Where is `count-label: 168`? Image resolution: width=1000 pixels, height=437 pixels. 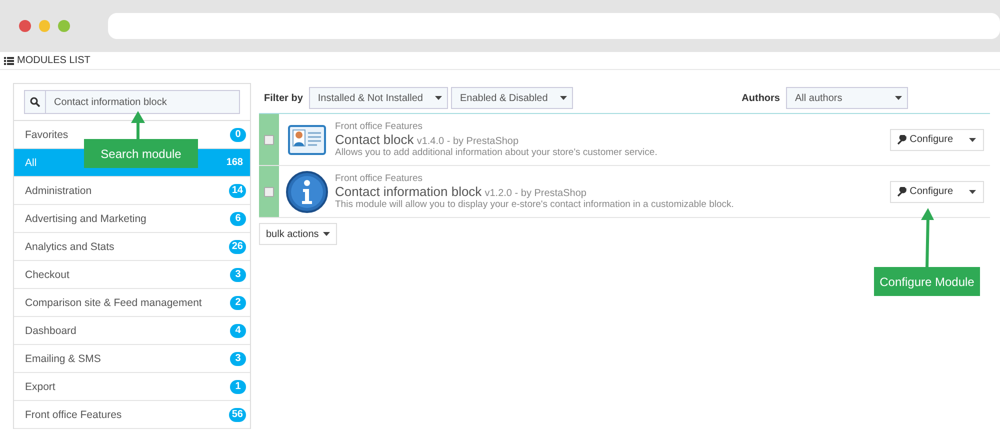 count-label: 168 is located at coordinates (234, 163).